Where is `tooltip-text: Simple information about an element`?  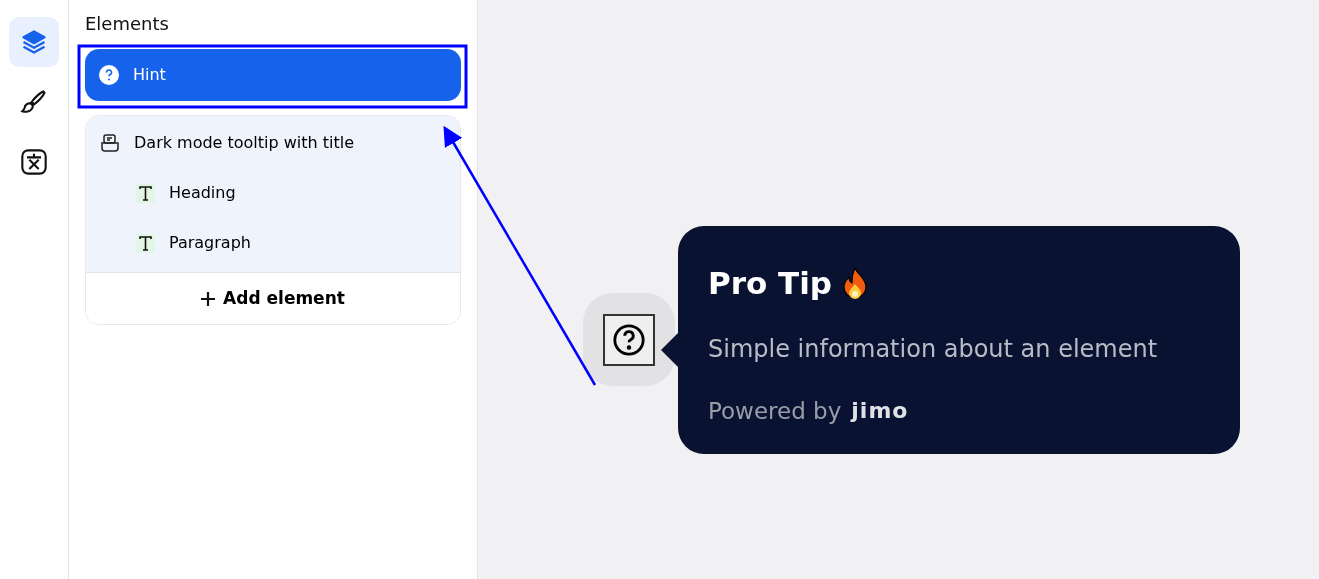 tooltip-text: Simple information about an element is located at coordinates (933, 349).